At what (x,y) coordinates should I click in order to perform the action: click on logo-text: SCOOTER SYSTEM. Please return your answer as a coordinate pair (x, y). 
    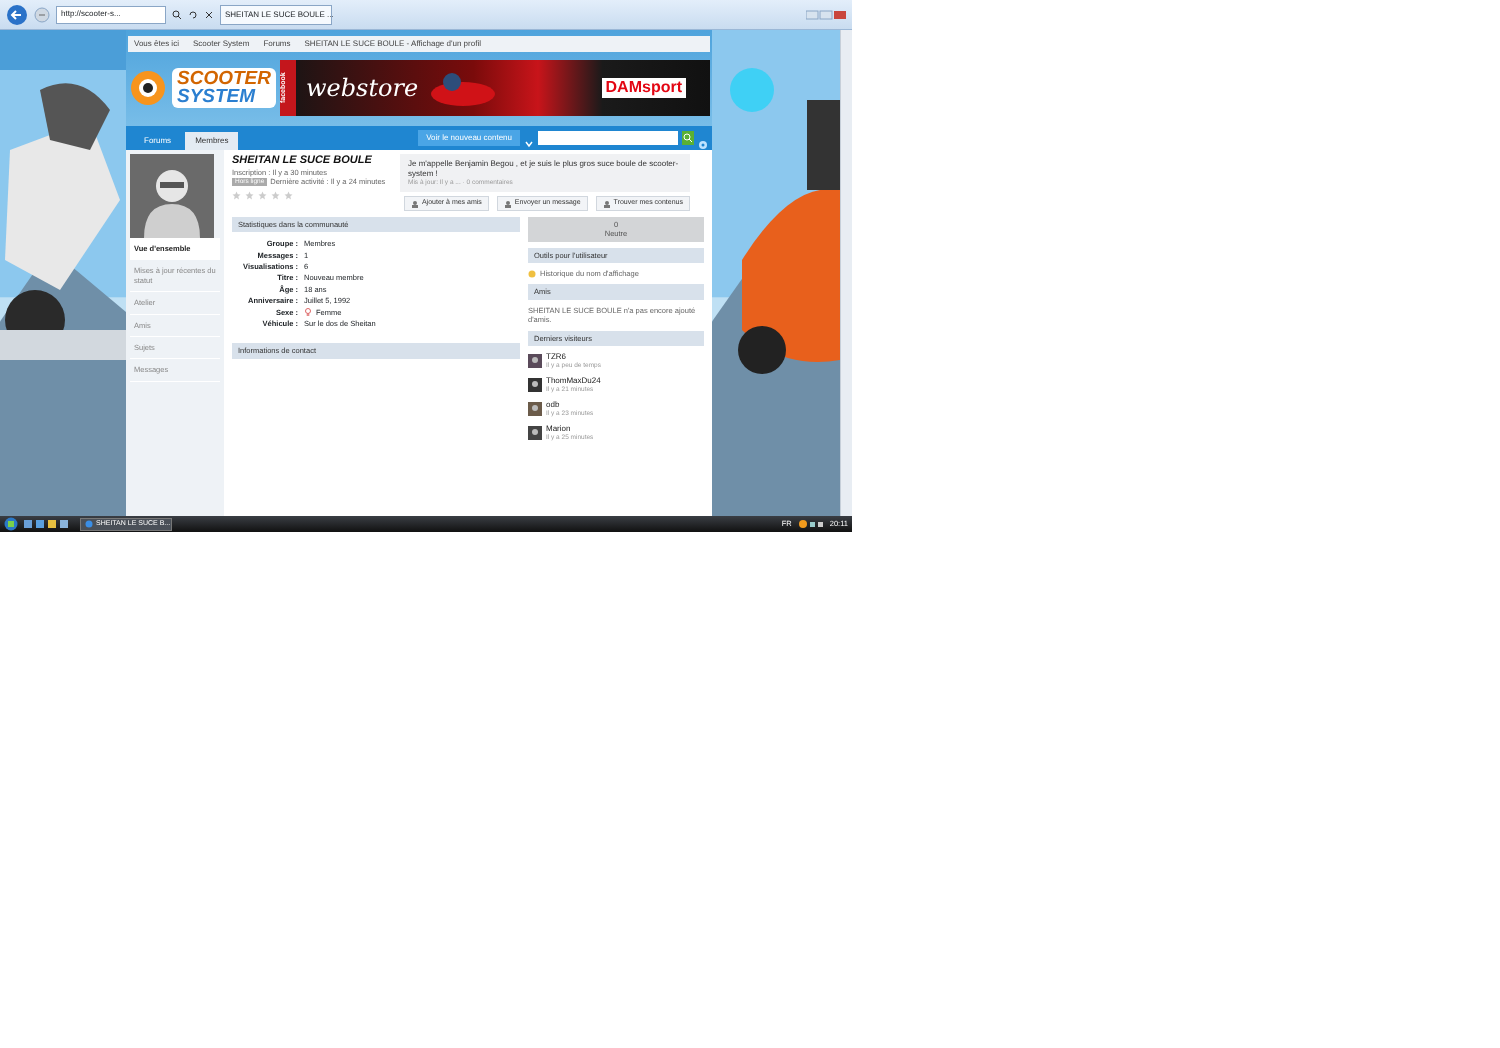
    Looking at the image, I should click on (224, 88).